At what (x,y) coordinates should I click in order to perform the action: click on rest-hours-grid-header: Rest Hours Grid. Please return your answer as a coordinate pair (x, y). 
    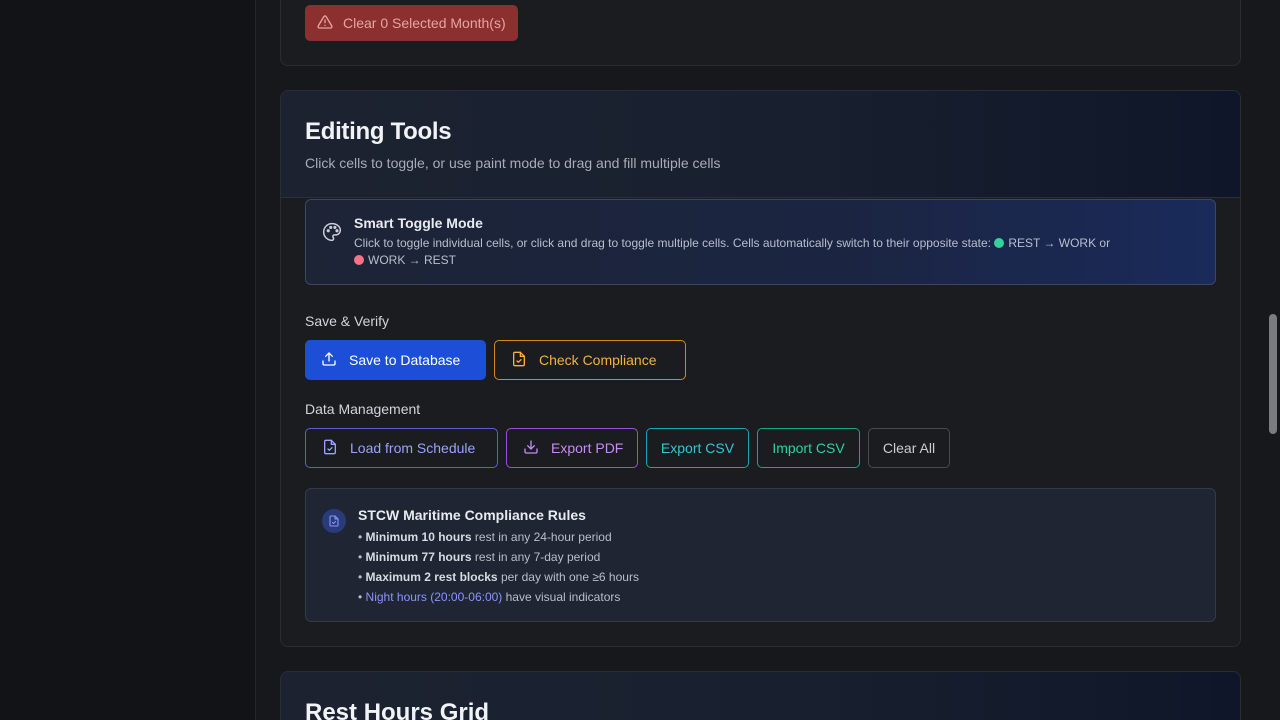
    Looking at the image, I should click on (760, 696).